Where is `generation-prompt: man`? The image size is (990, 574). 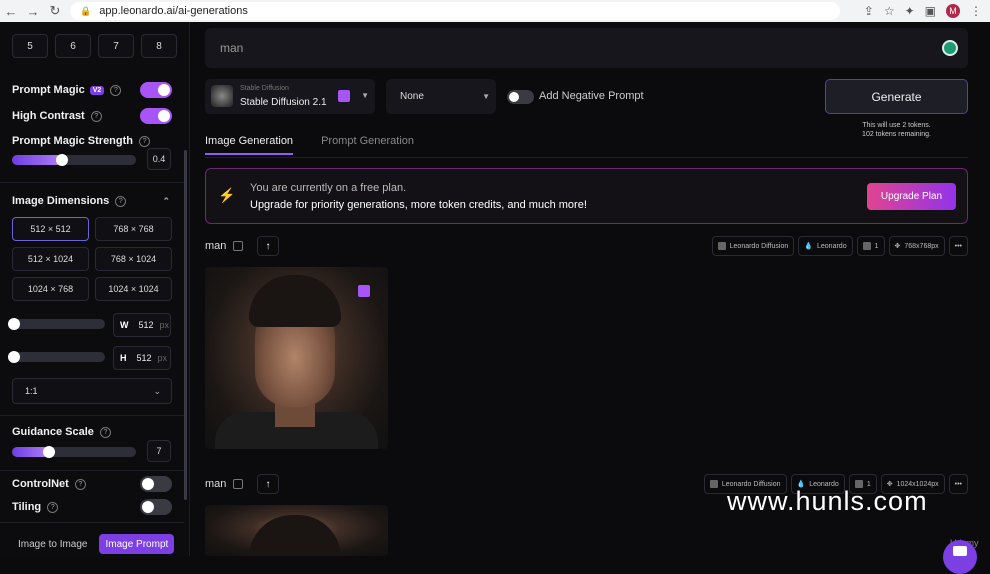
generation-prompt: man is located at coordinates (216, 484).